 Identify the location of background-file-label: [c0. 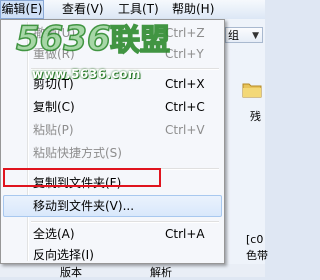
(255, 239).